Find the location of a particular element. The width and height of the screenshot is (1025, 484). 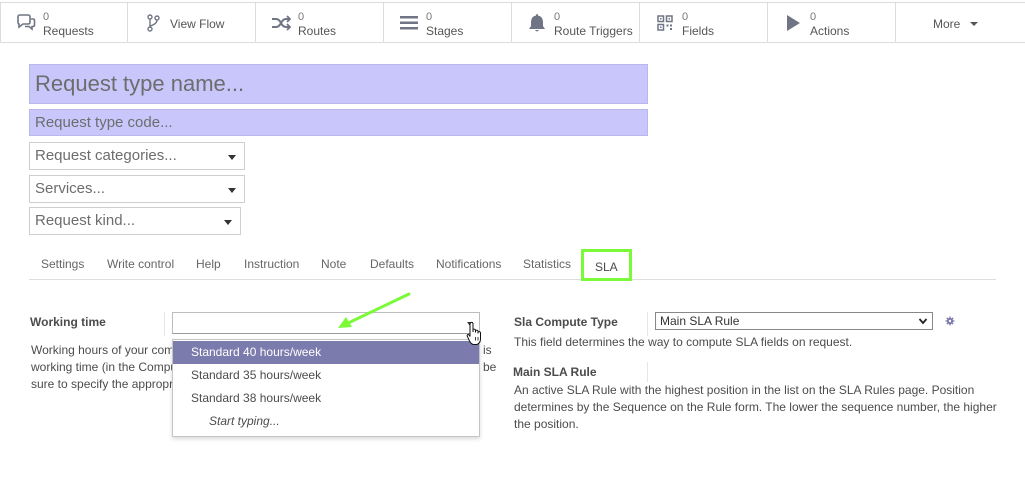

gear-icon is located at coordinates (950, 321).